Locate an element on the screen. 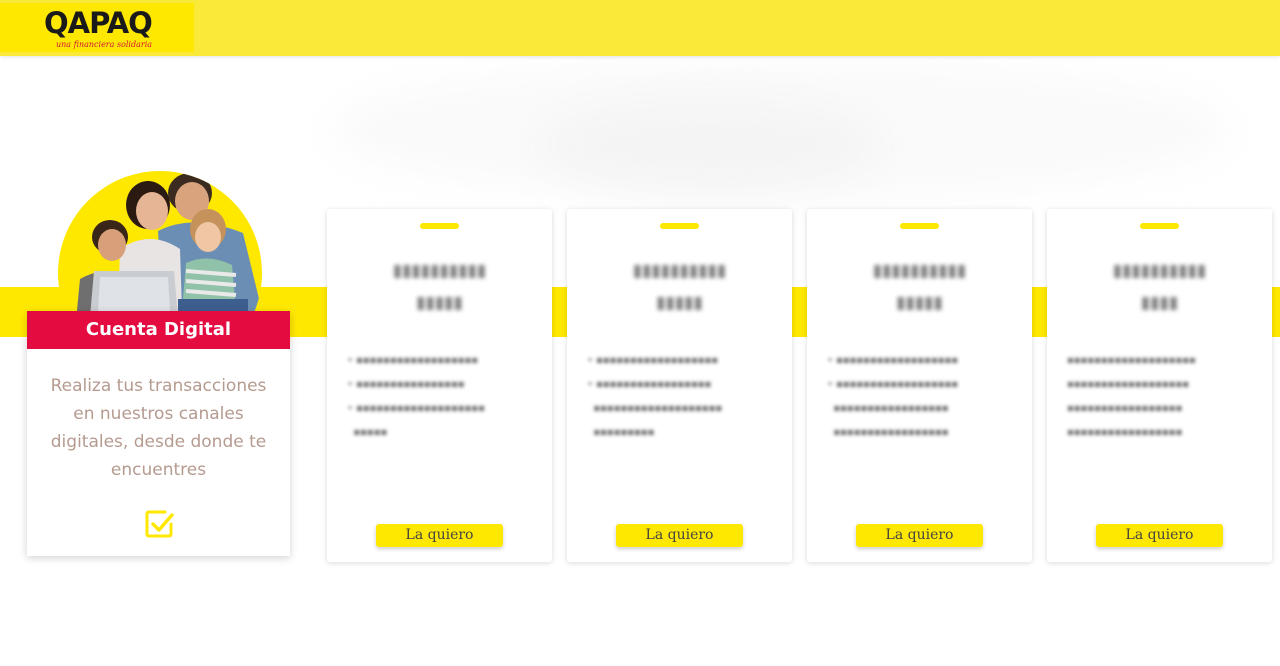  logo-tagline: una financiera solidaria is located at coordinates (104, 44).